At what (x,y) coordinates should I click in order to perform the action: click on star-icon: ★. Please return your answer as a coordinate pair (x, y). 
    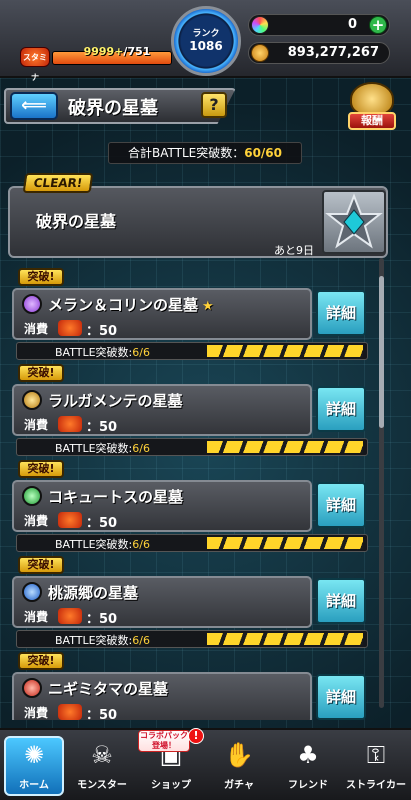
    Looking at the image, I should click on (208, 306).